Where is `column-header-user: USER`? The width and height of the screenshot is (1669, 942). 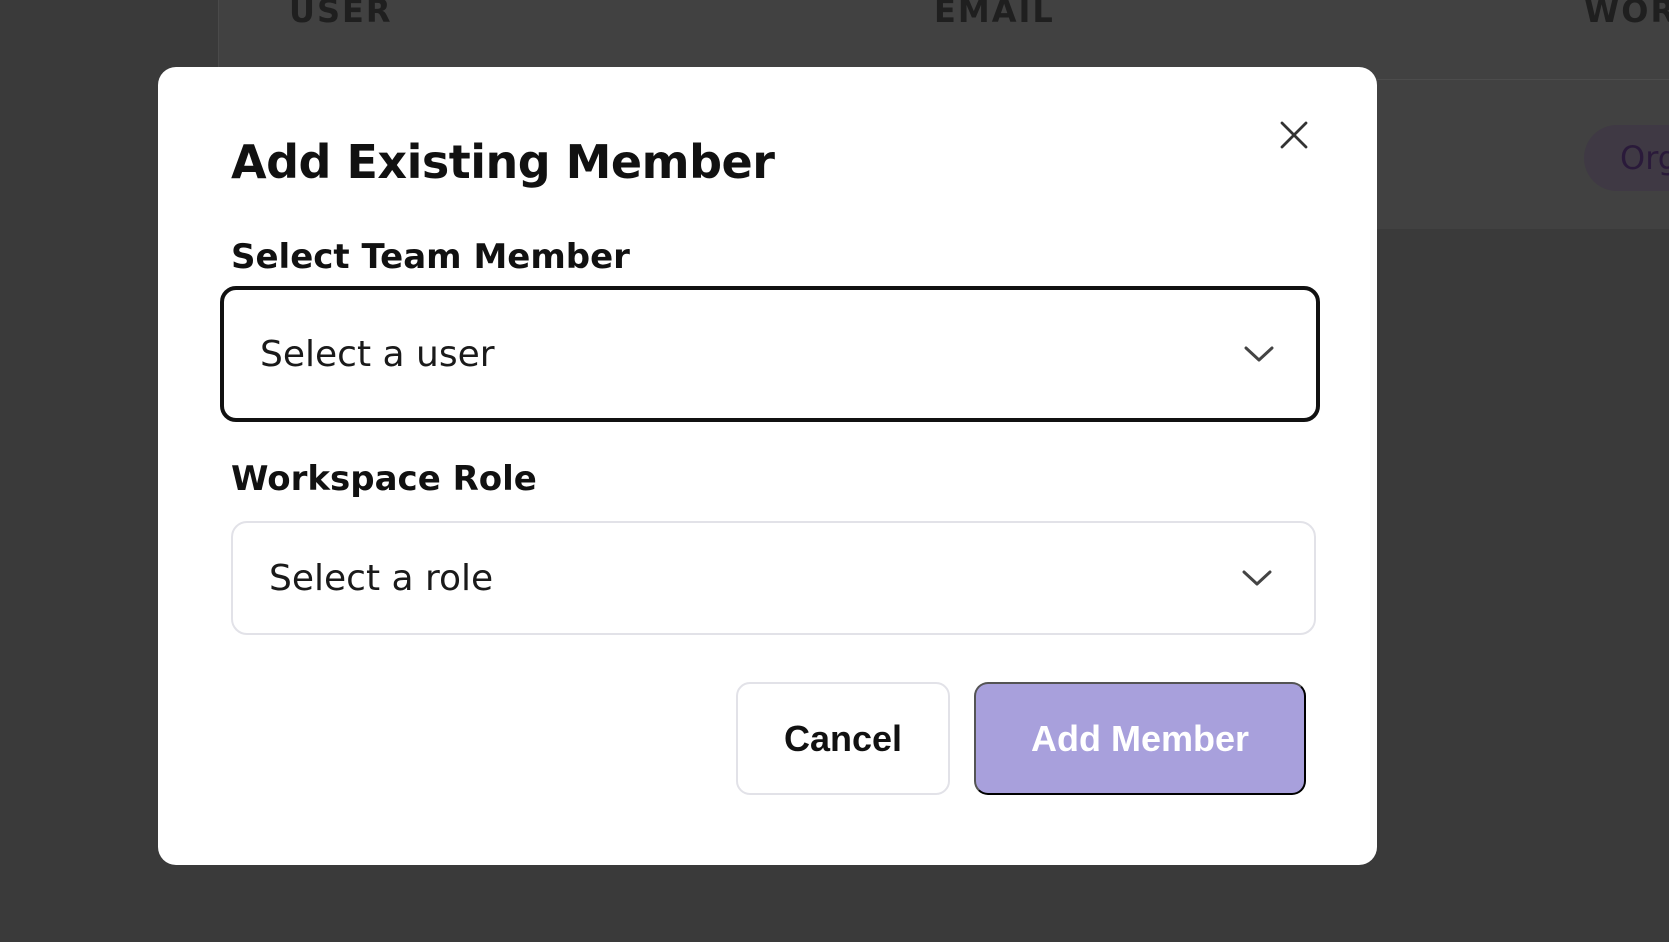 column-header-user: USER is located at coordinates (341, 15).